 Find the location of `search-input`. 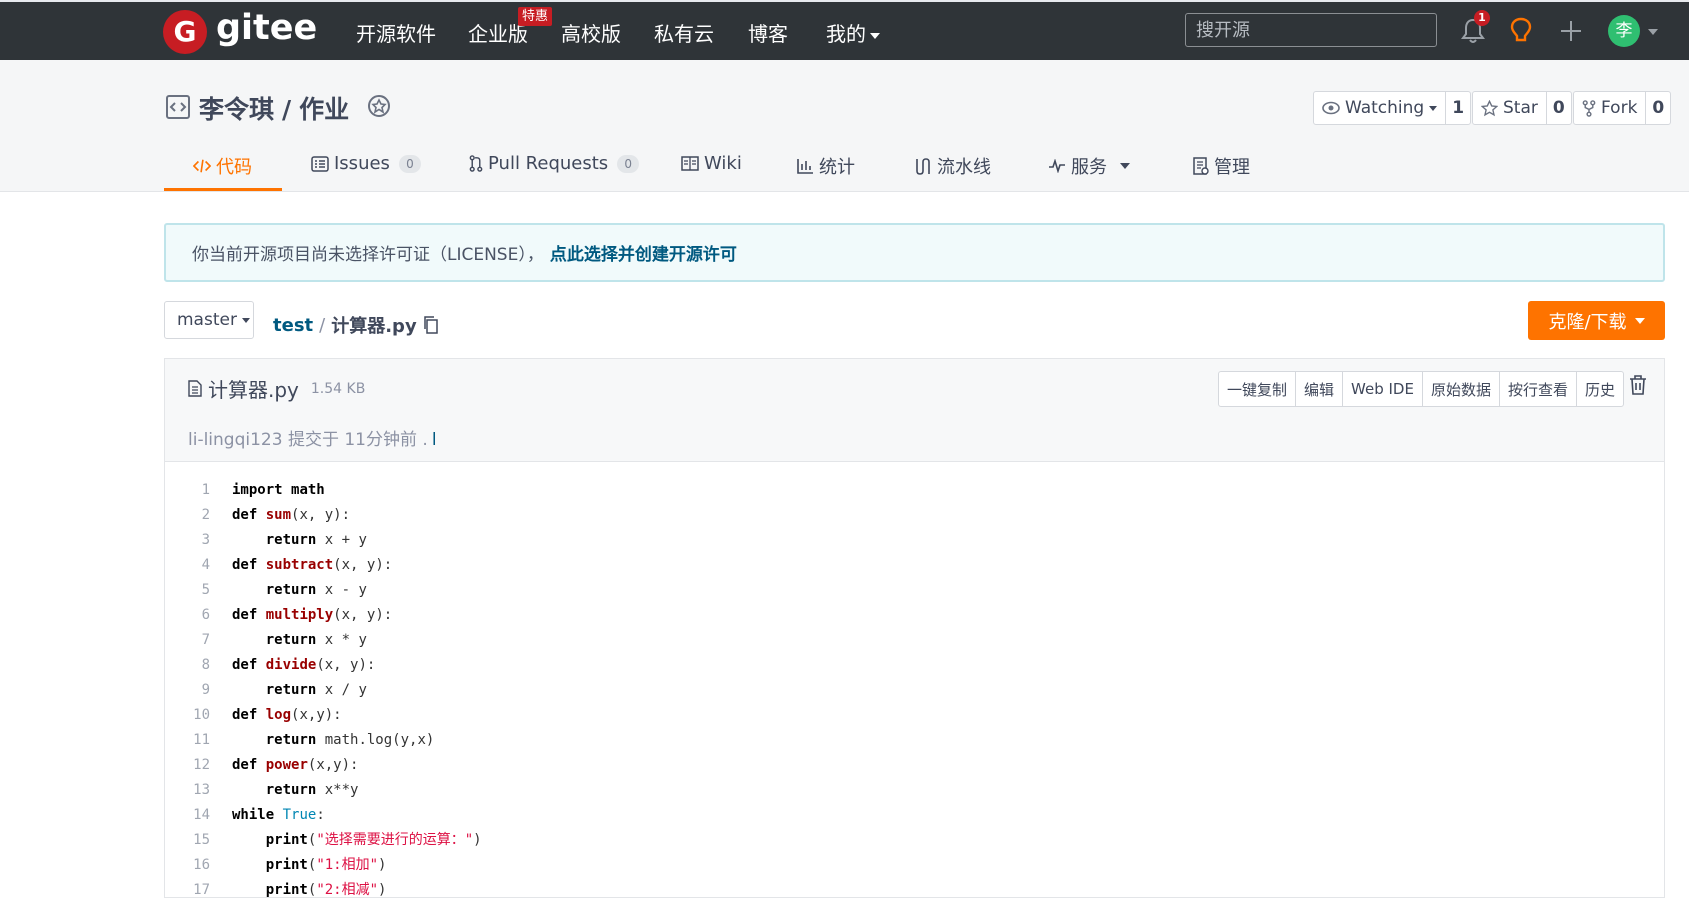

search-input is located at coordinates (1311, 30).